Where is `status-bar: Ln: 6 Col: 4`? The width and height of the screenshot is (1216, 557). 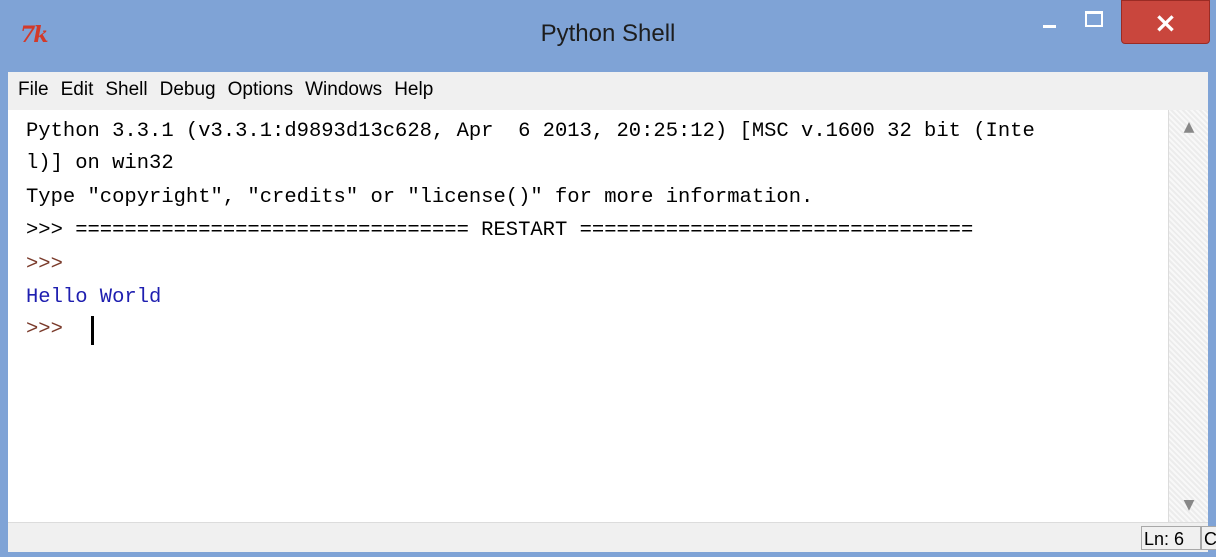 status-bar: Ln: 6 Col: 4 is located at coordinates (612, 537).